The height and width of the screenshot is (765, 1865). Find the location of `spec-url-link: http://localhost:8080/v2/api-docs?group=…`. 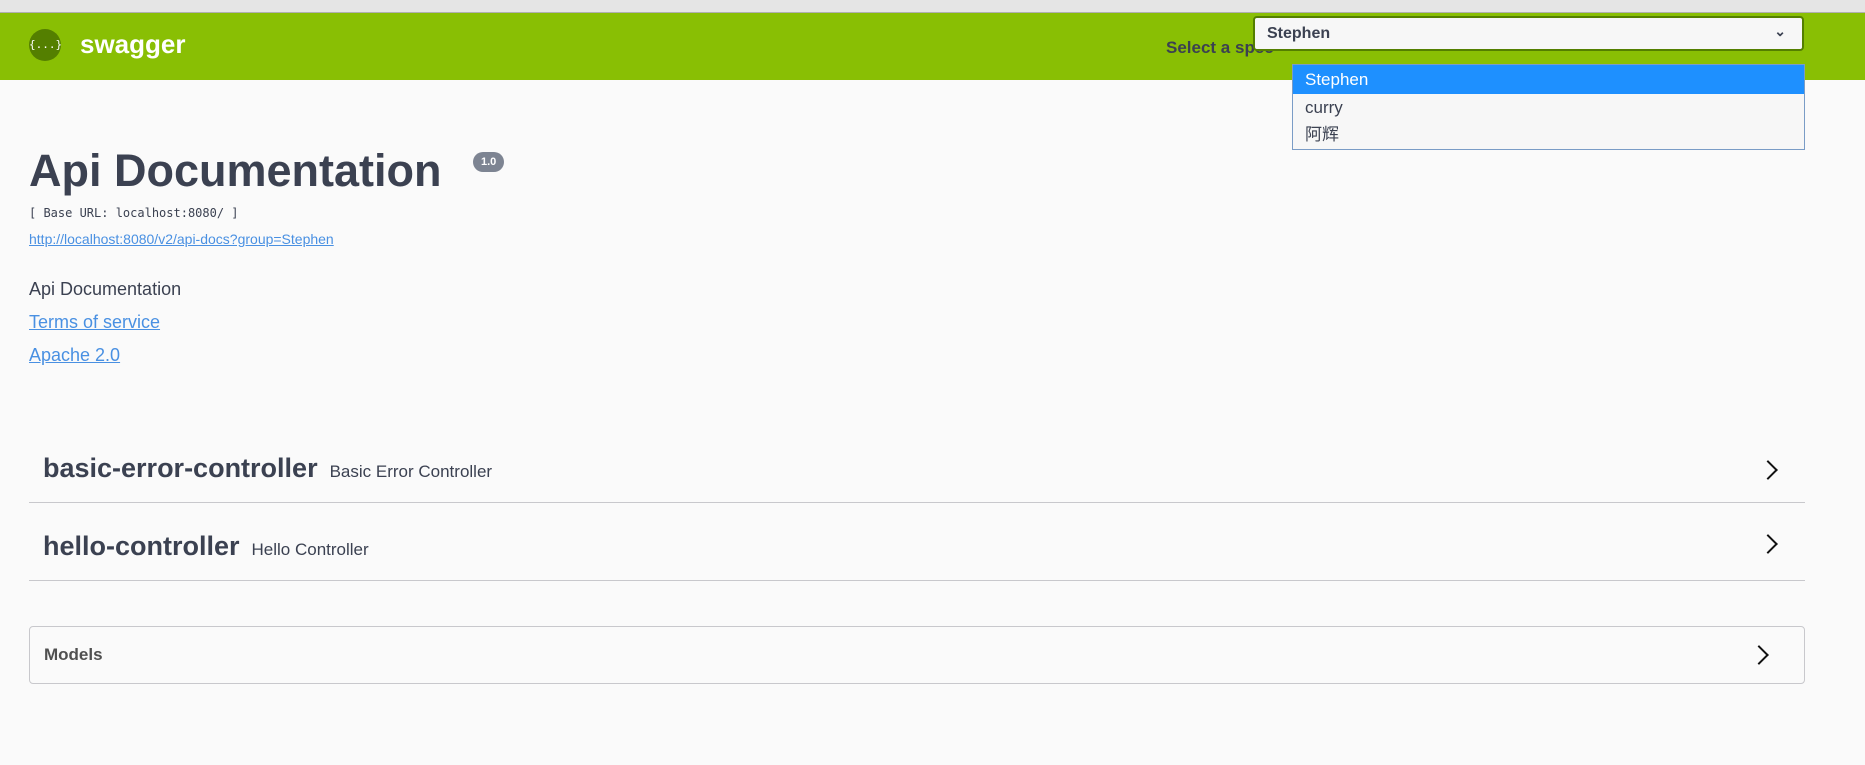

spec-url-link: http://localhost:8080/v2/api-docs?group=… is located at coordinates (181, 239).